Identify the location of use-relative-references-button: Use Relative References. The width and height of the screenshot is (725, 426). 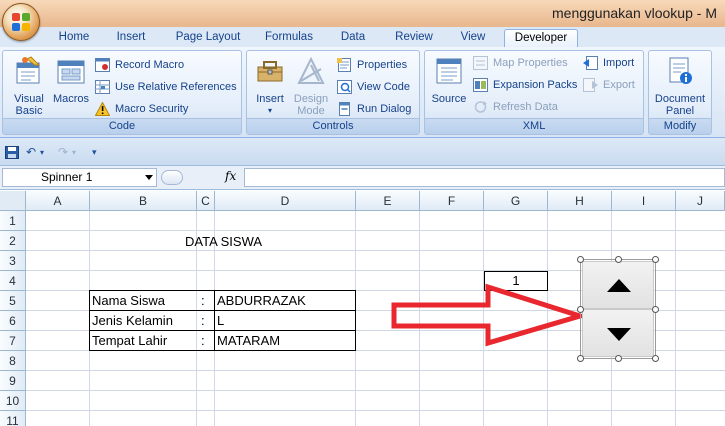
(166, 87).